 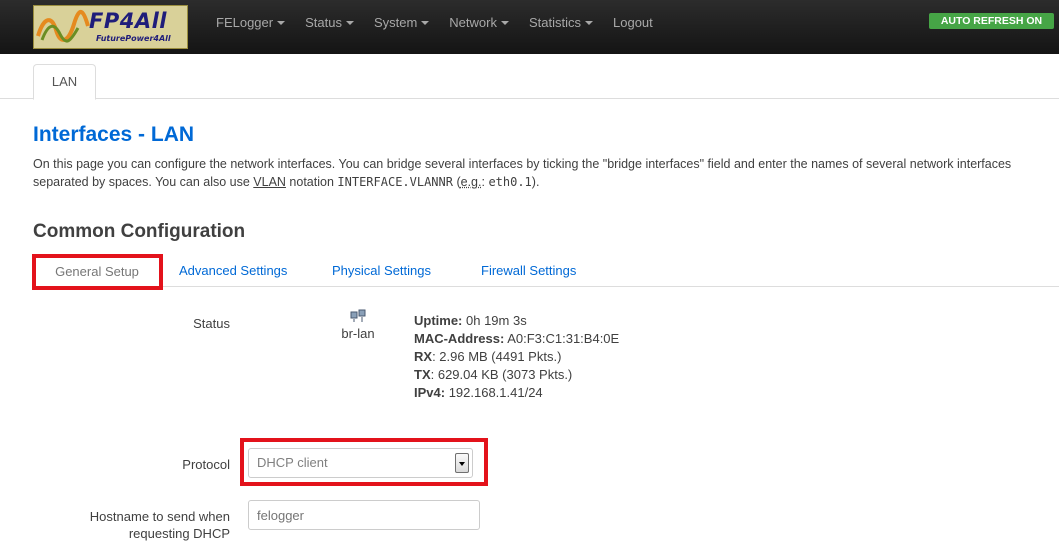 What do you see at coordinates (179, 533) in the screenshot?
I see `hostname-label-line-2: requesting DHCP` at bounding box center [179, 533].